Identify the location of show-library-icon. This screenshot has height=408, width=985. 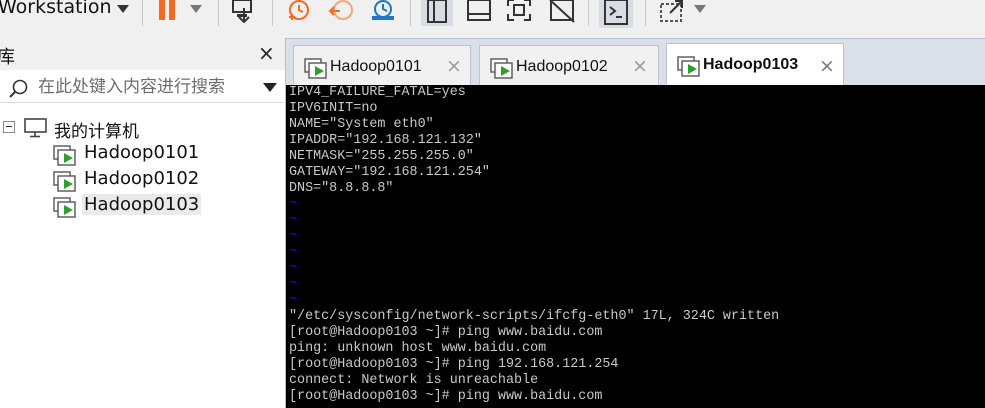
(437, 13).